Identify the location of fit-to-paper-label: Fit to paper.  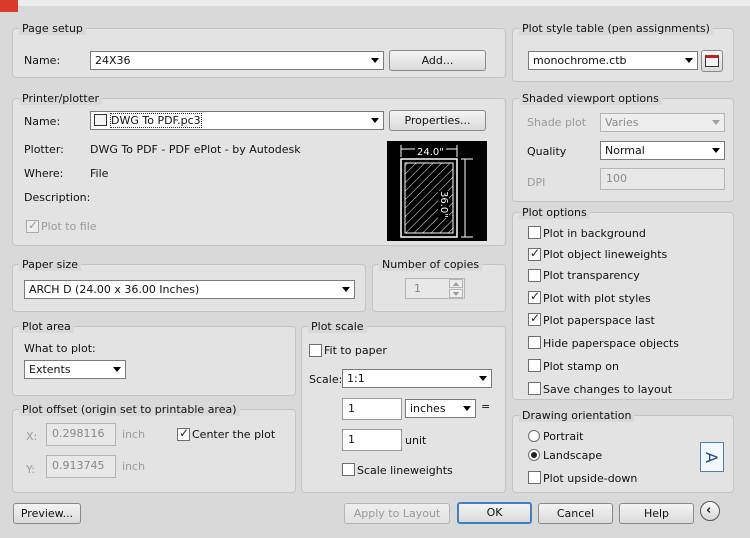
(355, 350).